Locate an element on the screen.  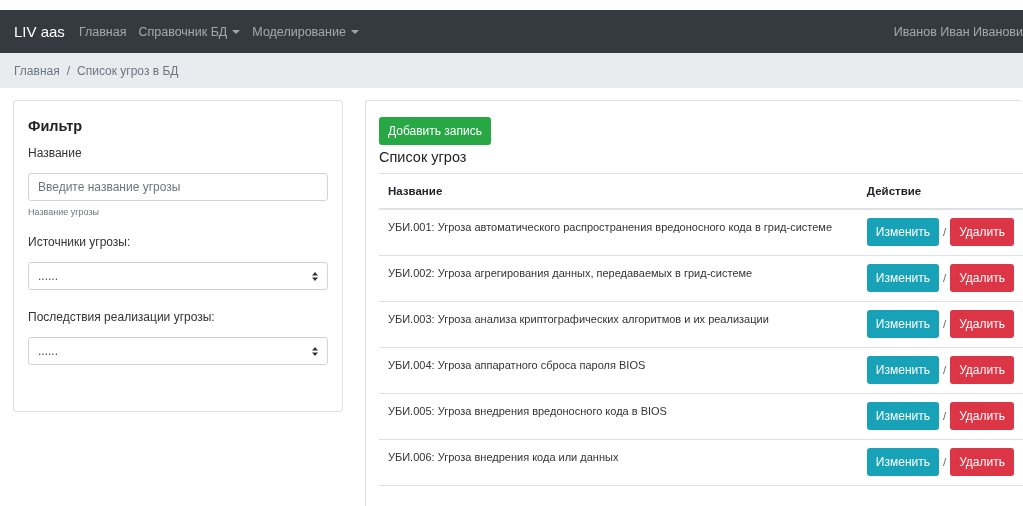
column-header: Действие is located at coordinates (940, 191).